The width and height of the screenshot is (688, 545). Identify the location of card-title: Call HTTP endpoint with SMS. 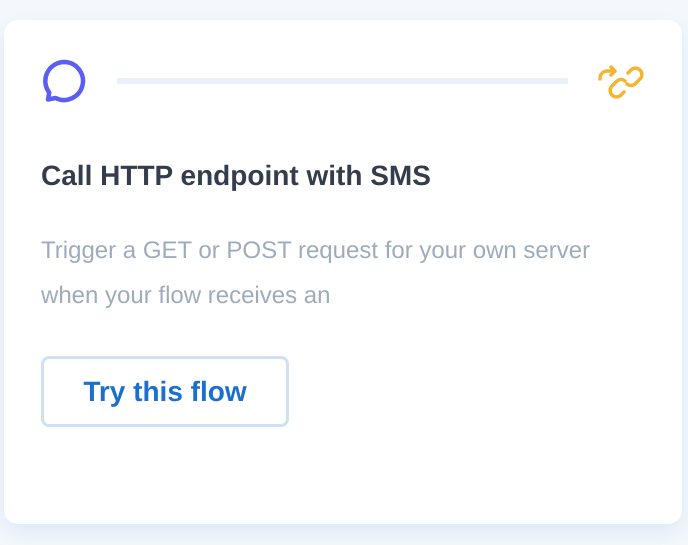
(236, 176).